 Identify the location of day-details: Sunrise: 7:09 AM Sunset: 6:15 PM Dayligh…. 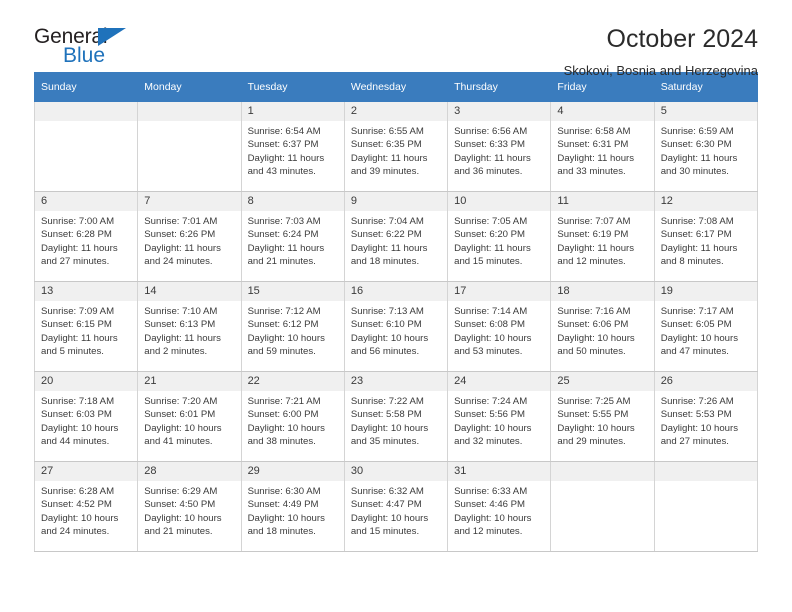
(86, 329).